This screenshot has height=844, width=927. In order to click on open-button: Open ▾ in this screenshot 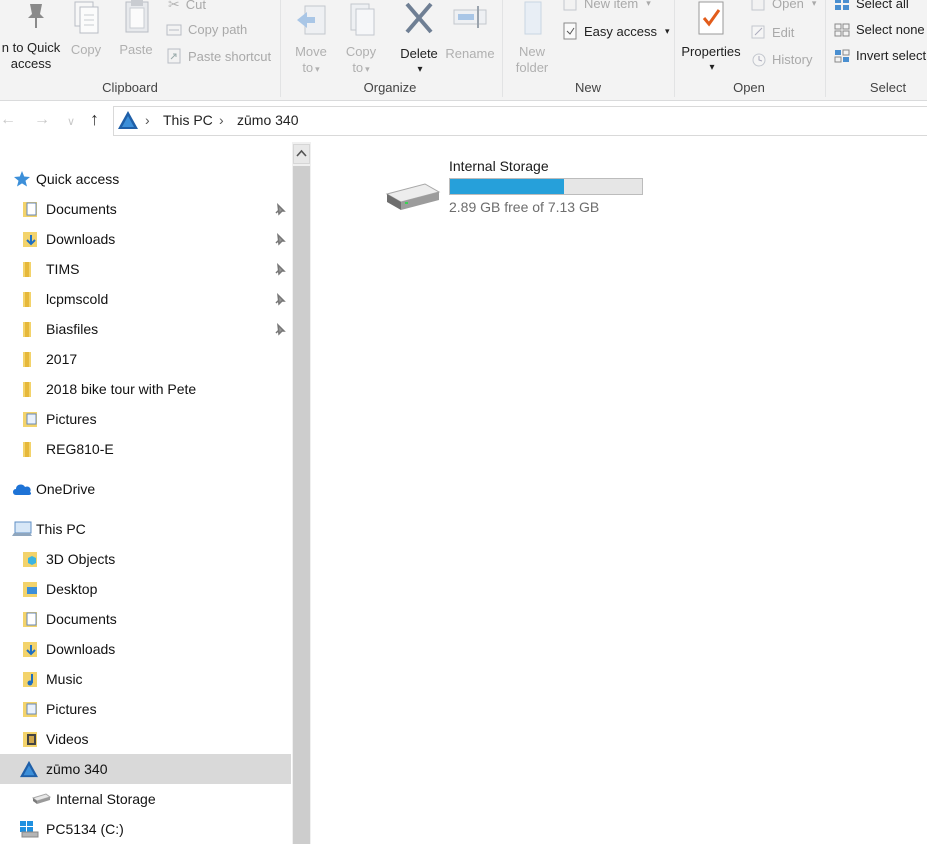, I will do `click(783, 5)`.